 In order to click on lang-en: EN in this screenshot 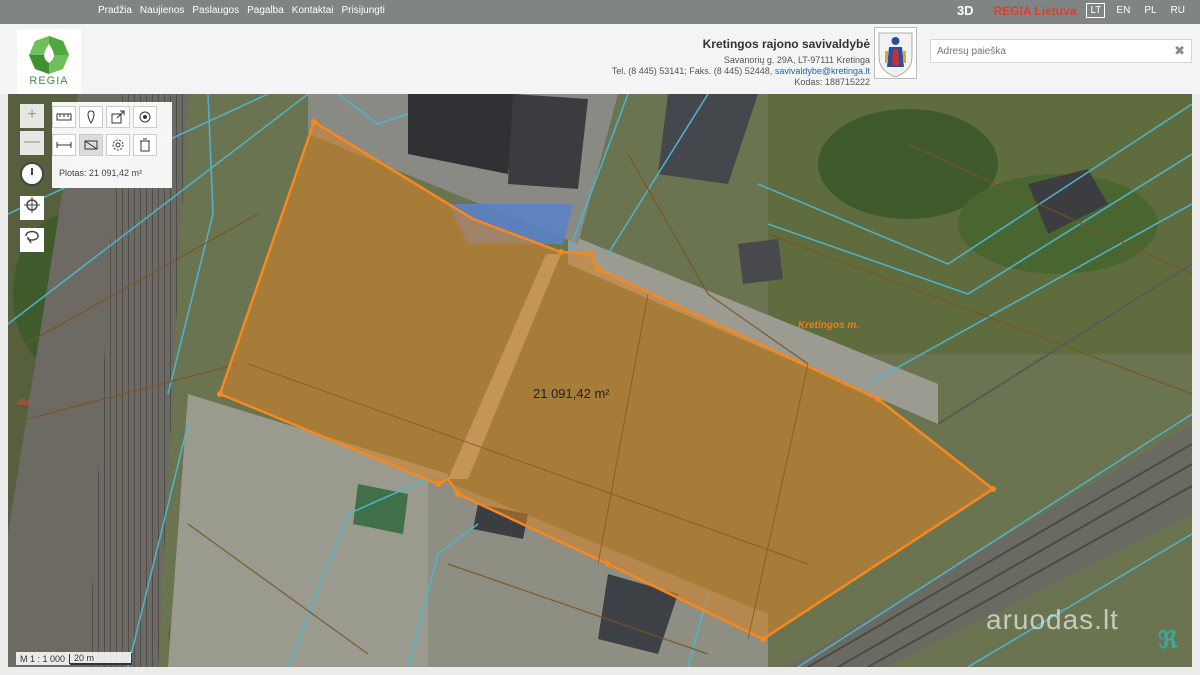, I will do `click(1123, 10)`.